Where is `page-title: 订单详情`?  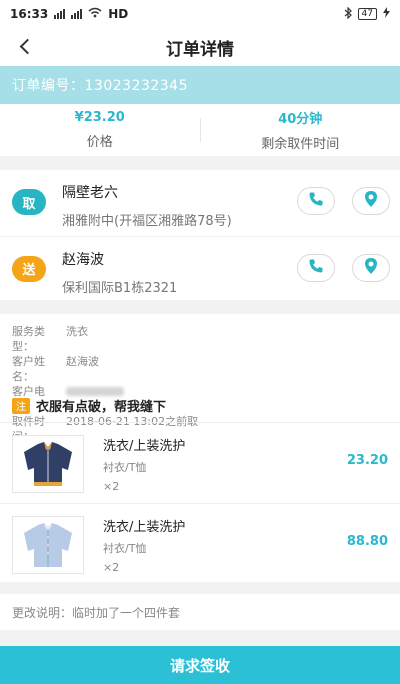
page-title: 订单详情 is located at coordinates (200, 49).